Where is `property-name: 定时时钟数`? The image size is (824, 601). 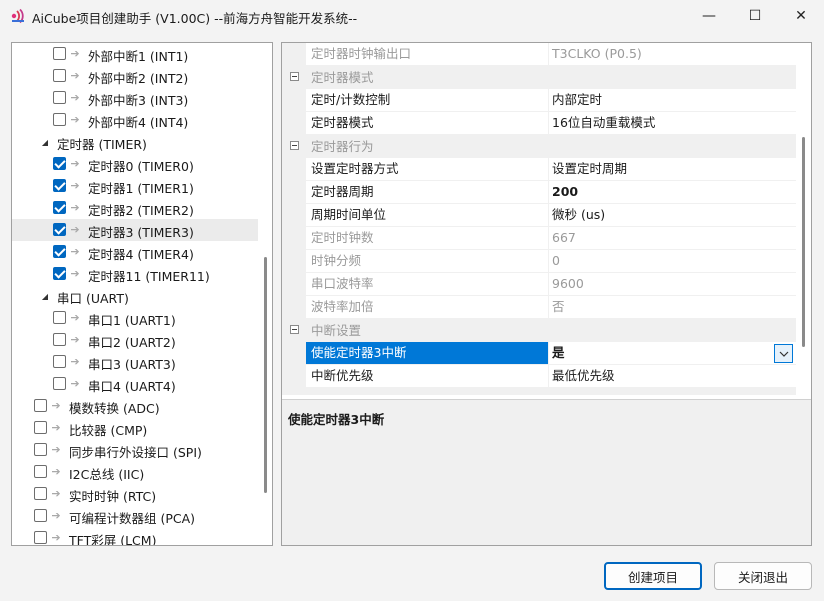 property-name: 定时时钟数 is located at coordinates (427, 238).